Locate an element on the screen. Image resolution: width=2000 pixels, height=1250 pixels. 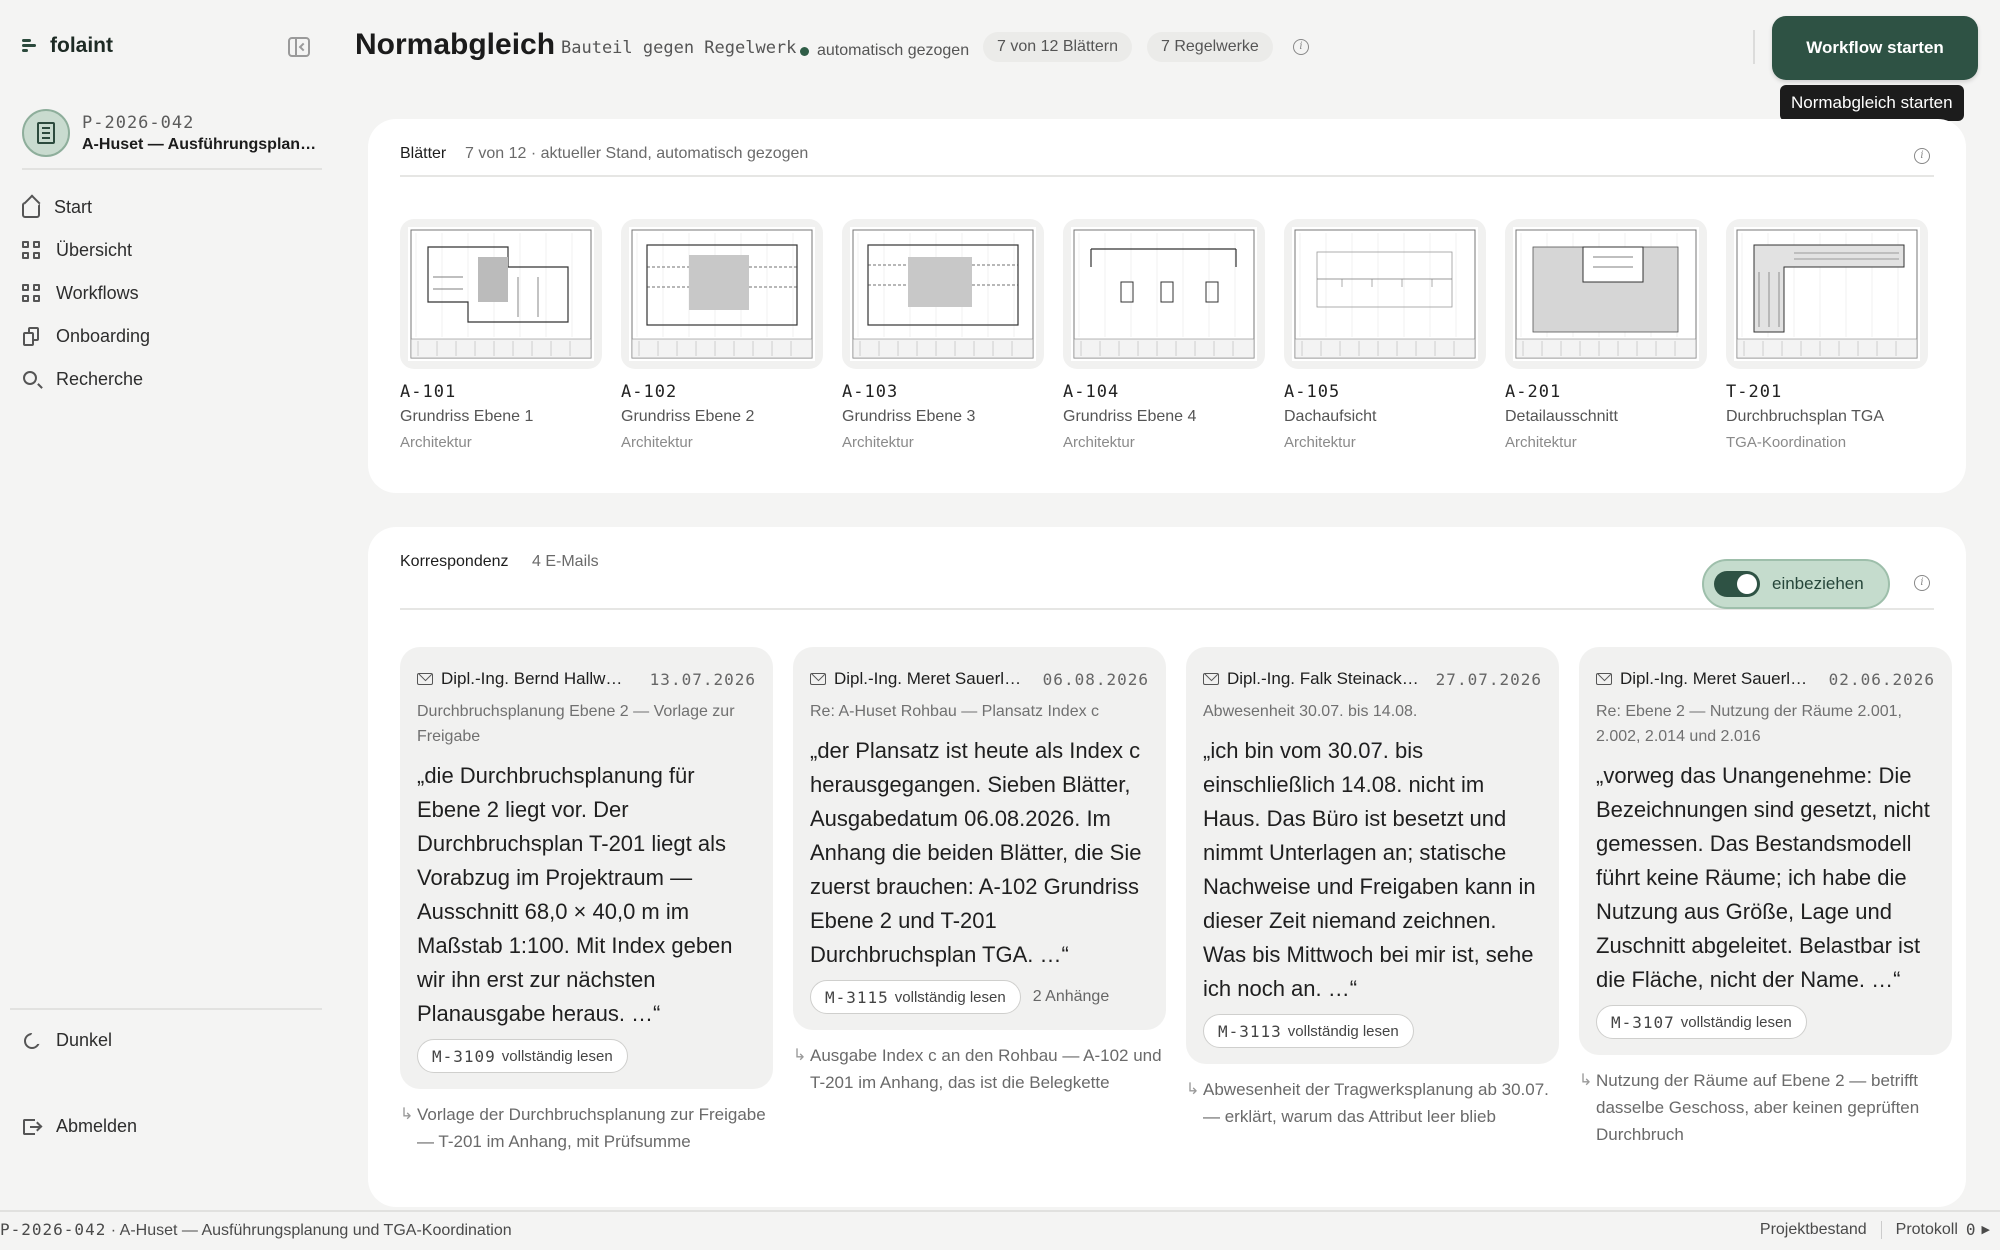
logout-button: Abmelden is located at coordinates (172, 1126).